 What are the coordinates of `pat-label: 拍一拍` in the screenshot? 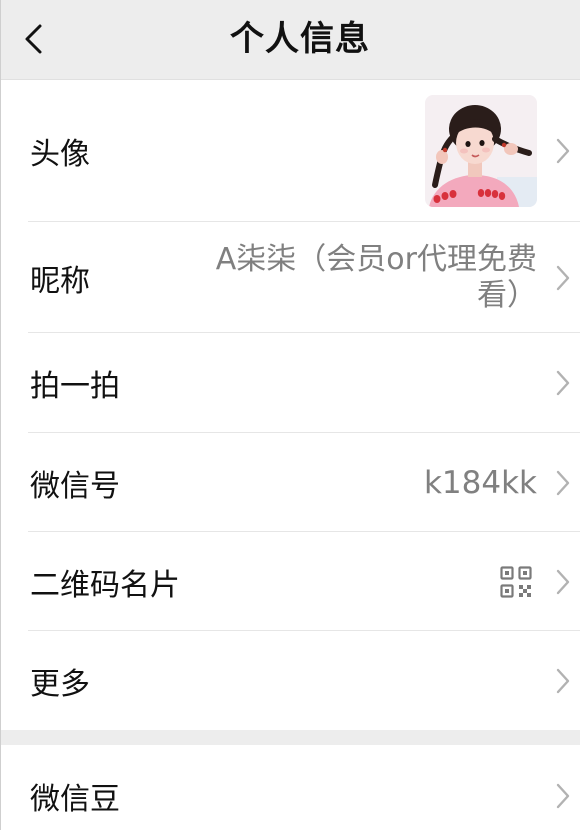 It's located at (75, 386).